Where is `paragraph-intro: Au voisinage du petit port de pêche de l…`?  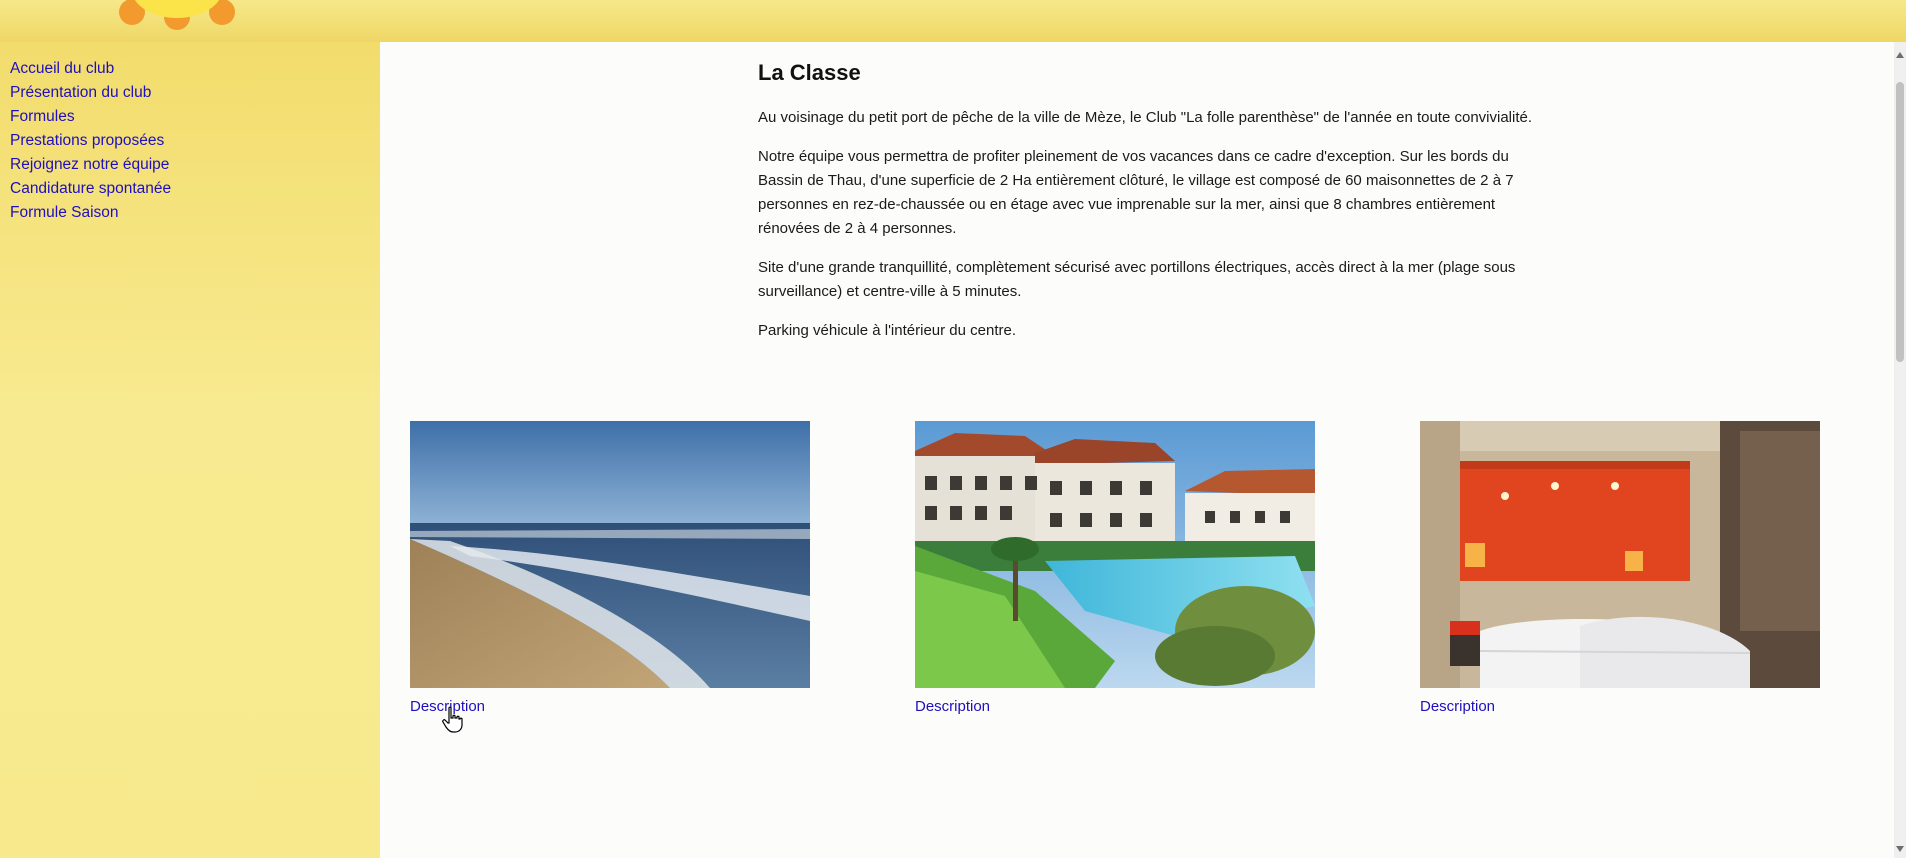
paragraph-intro: Au voisinage du petit port de pêche de l… is located at coordinates (1145, 117).